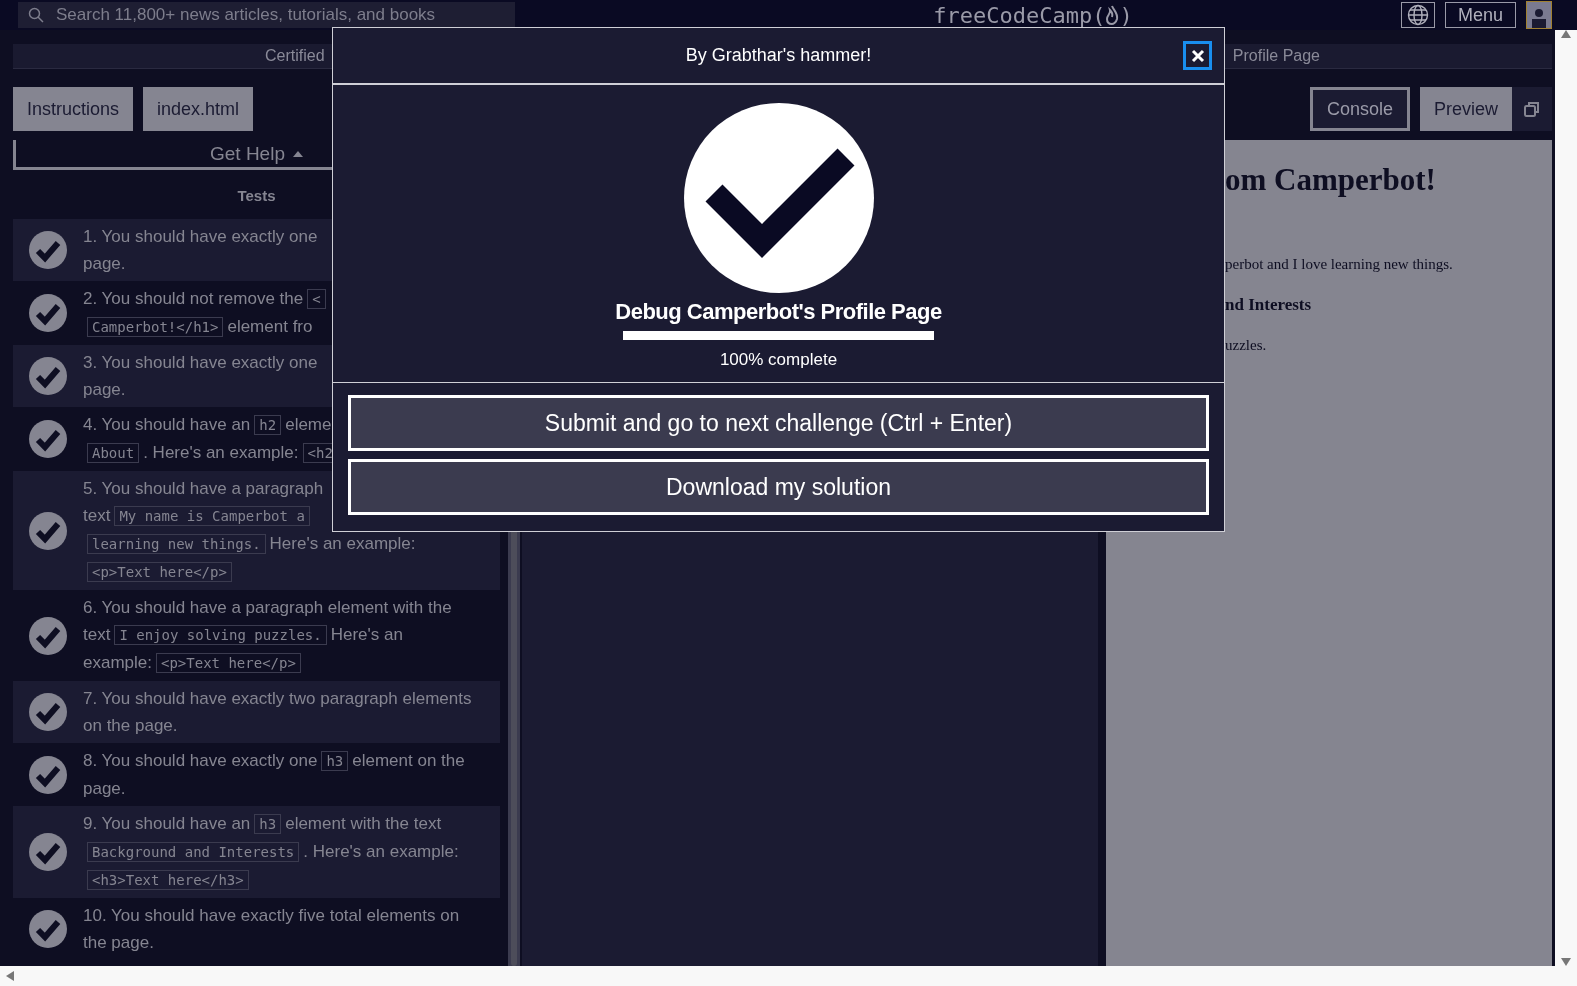  What do you see at coordinates (1099, 15) in the screenshot?
I see `logo-paren: (` at bounding box center [1099, 15].